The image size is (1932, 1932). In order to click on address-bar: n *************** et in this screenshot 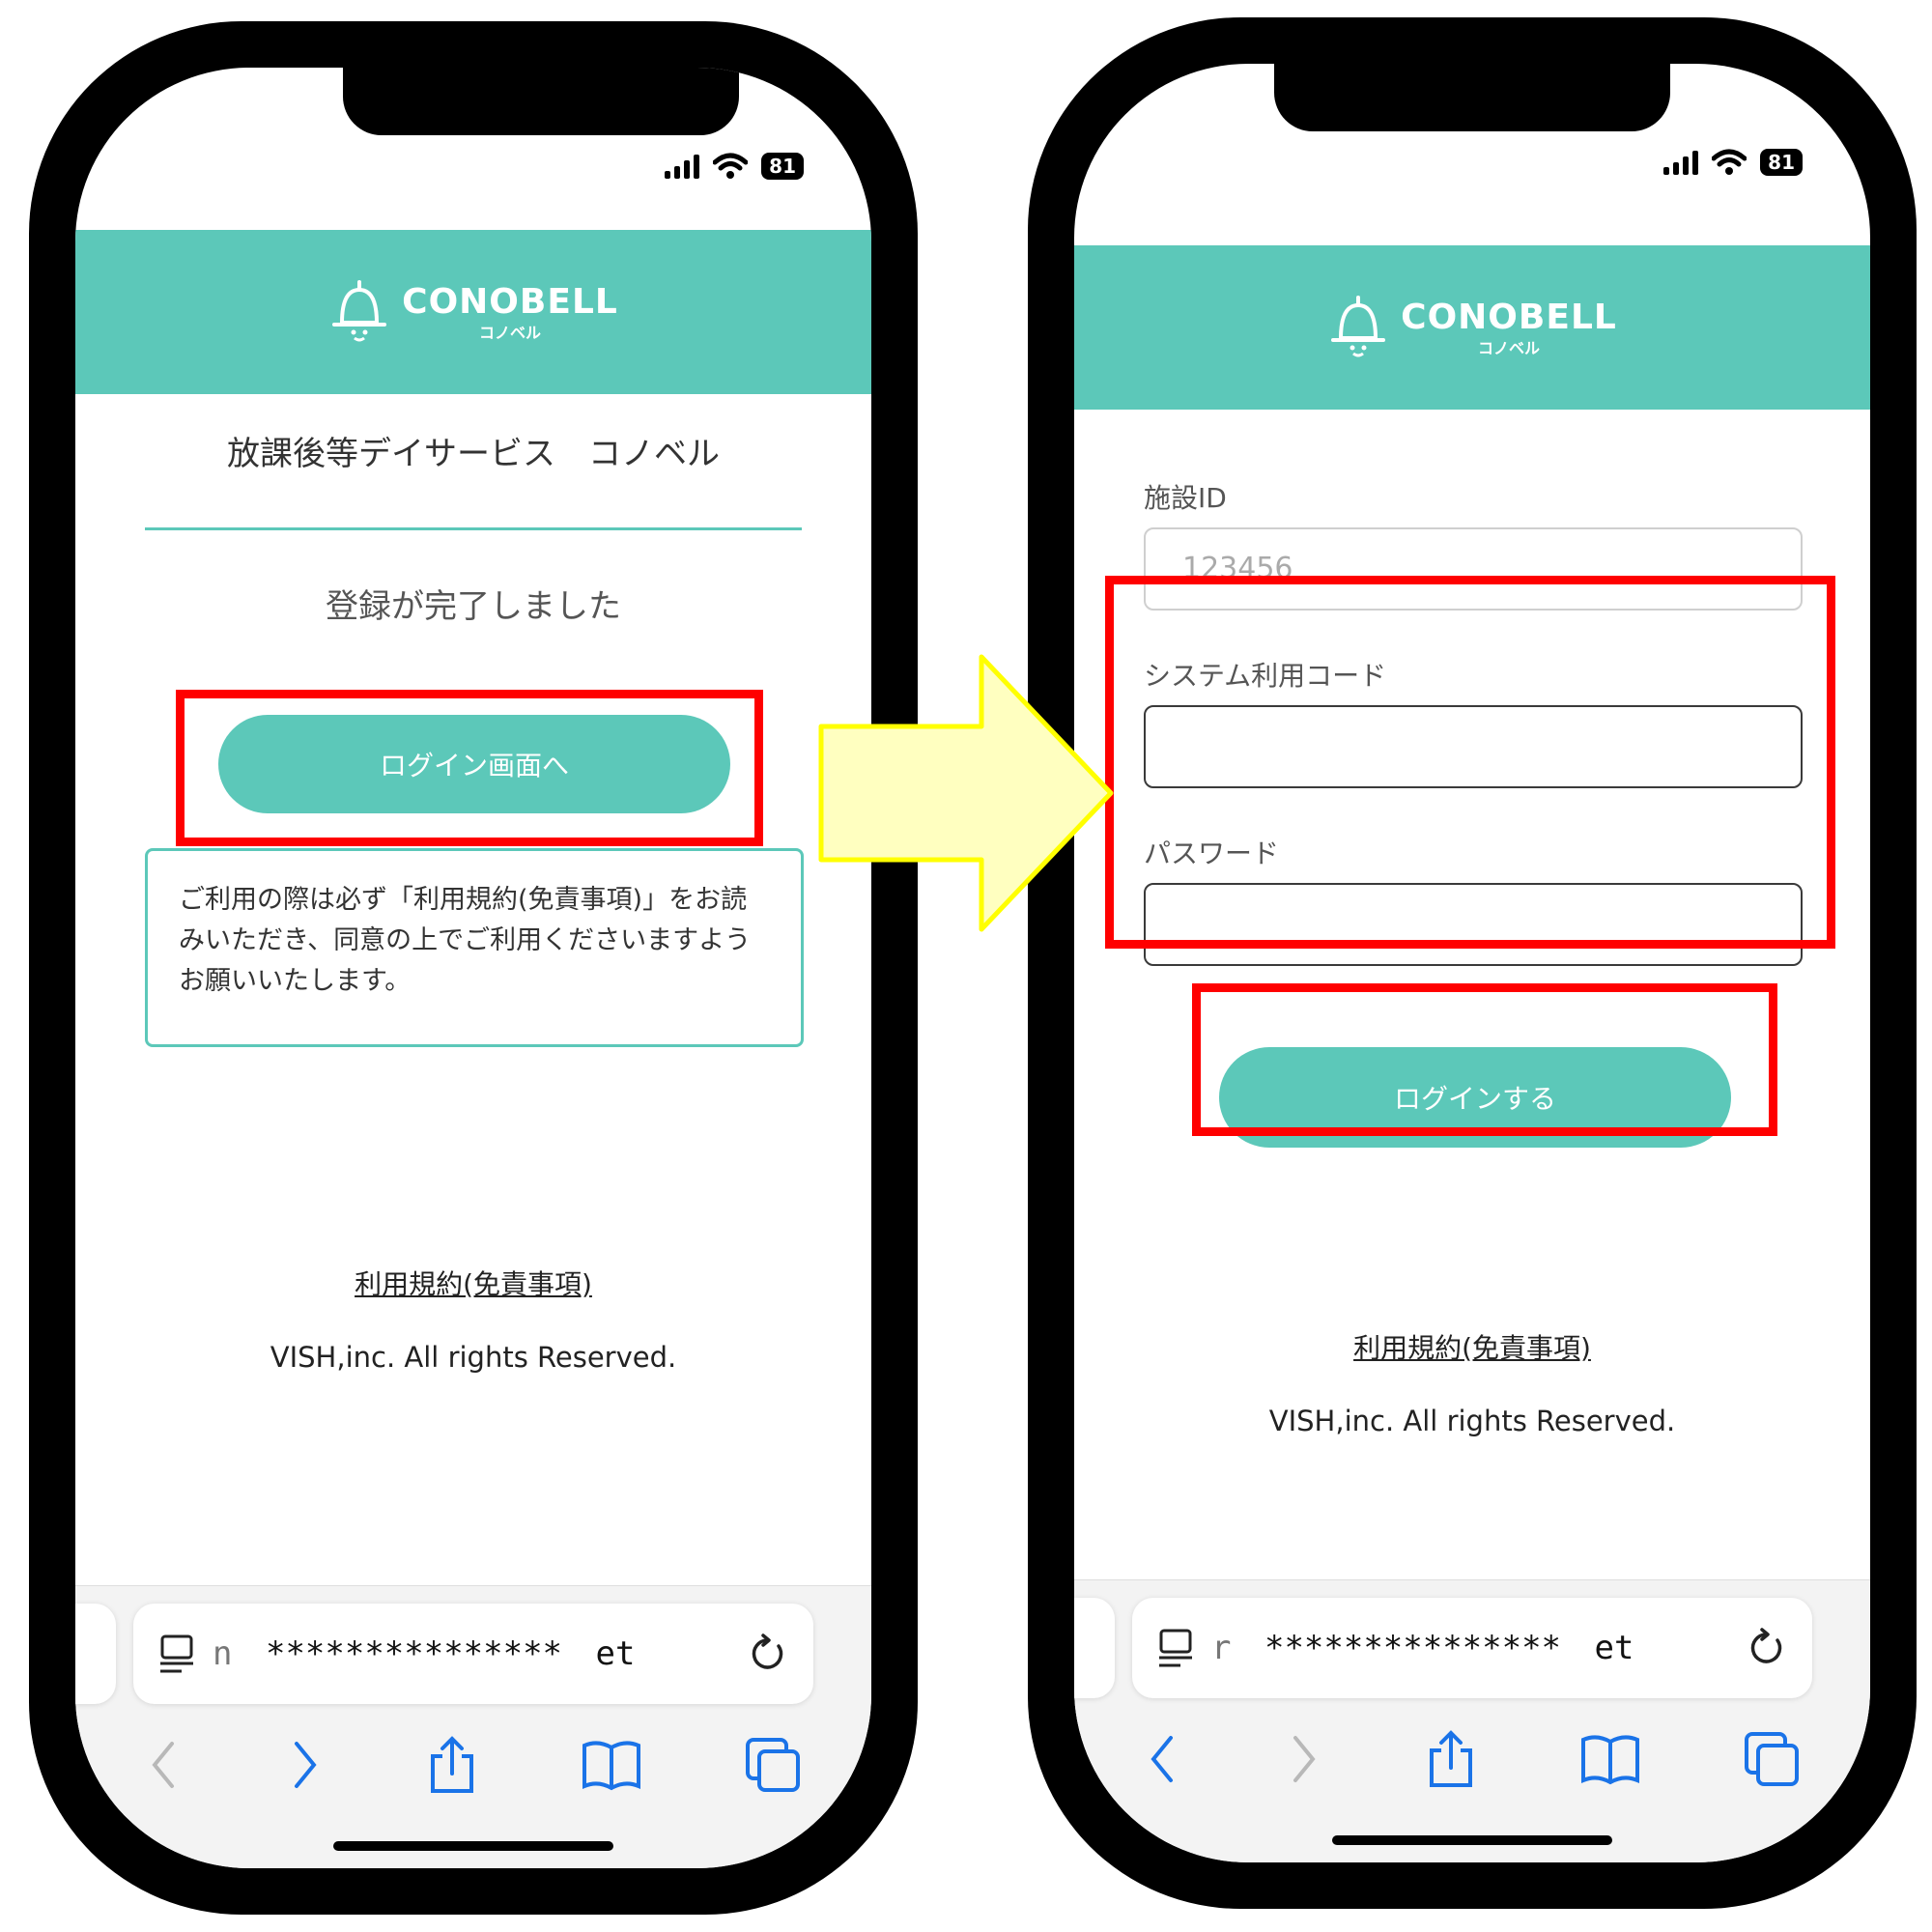, I will do `click(473, 1654)`.